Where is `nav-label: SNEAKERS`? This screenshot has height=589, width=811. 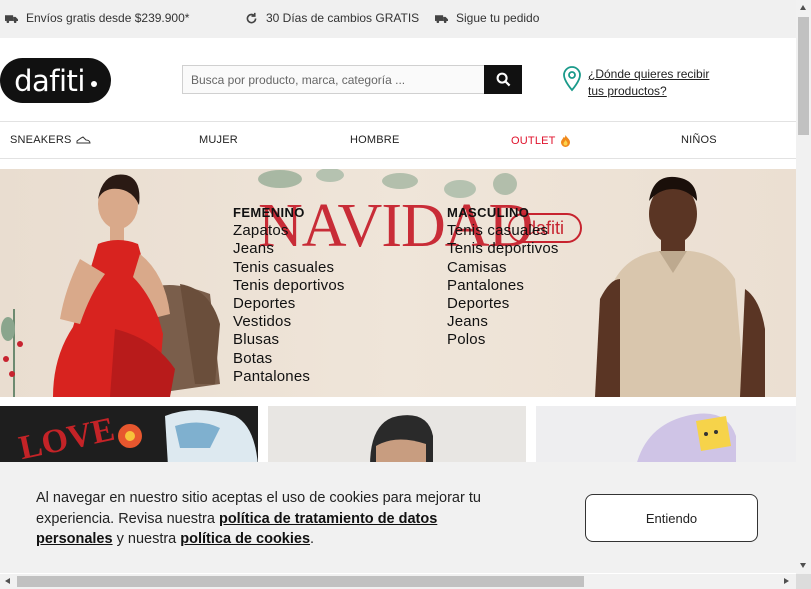 nav-label: SNEAKERS is located at coordinates (41, 140).